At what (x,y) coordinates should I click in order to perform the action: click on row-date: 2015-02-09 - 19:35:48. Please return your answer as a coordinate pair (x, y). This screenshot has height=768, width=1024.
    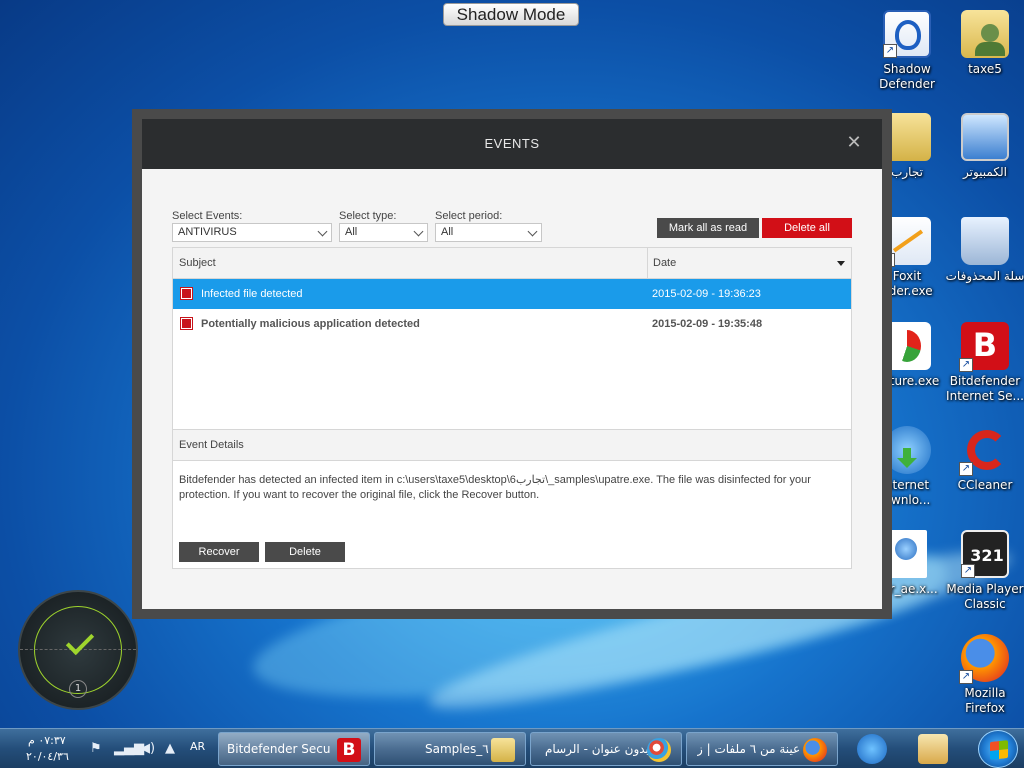
    Looking at the image, I should click on (707, 324).